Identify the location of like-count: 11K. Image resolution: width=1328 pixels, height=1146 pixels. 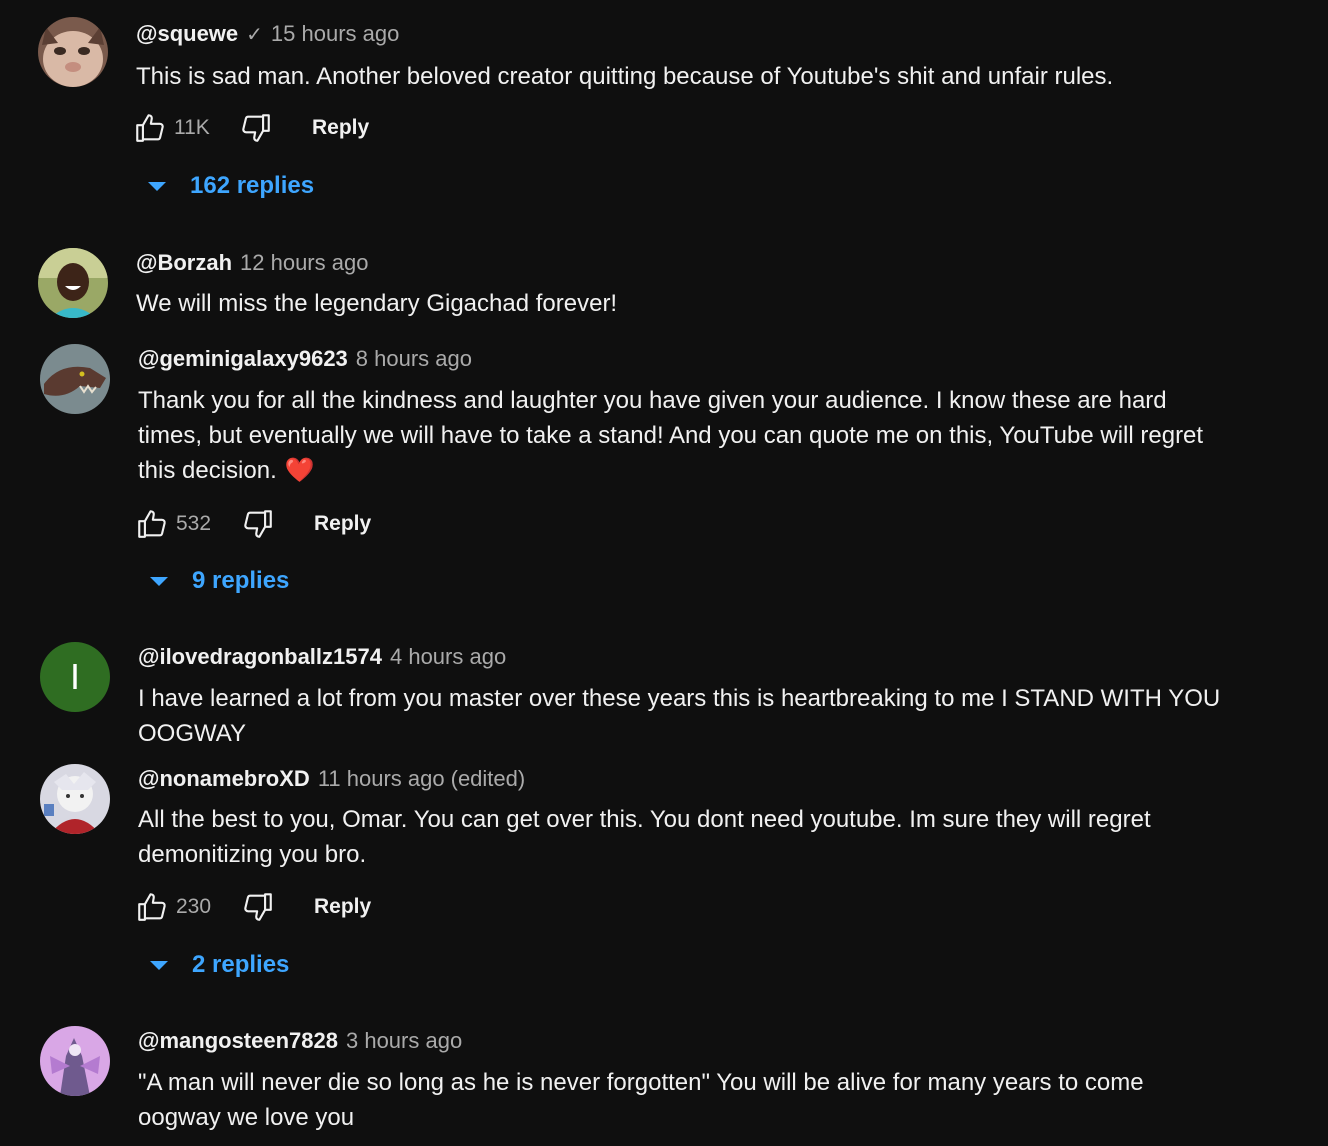
(192, 127).